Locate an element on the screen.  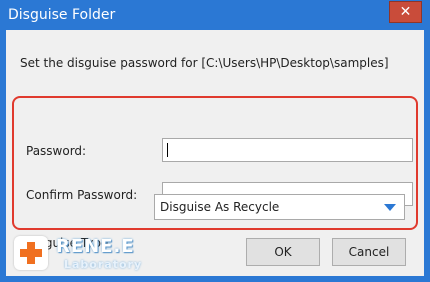
window-title: Disguise Folder is located at coordinates (62, 15).